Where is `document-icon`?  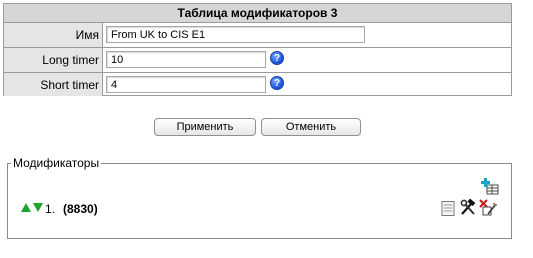 document-icon is located at coordinates (448, 208).